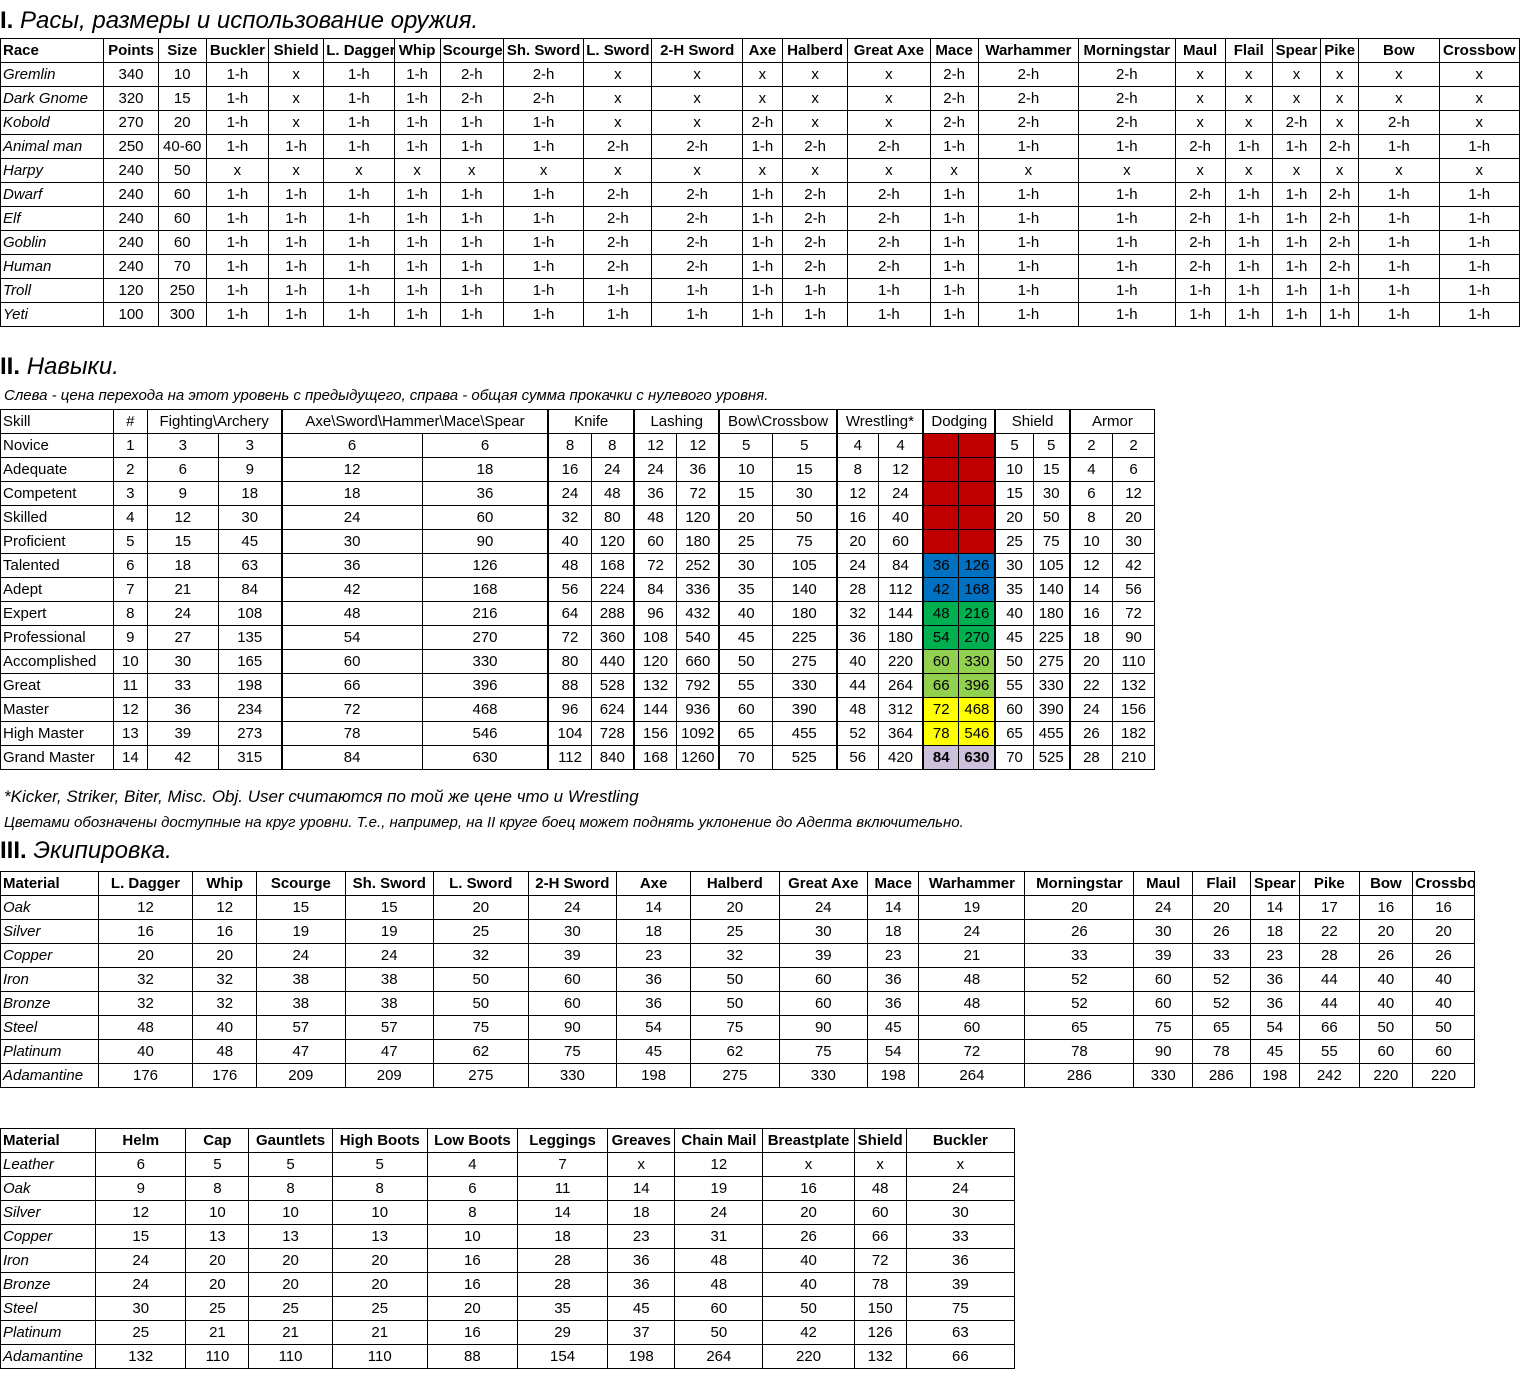 This screenshot has height=1379, width=1523. Describe the element at coordinates (1091, 685) in the screenshot. I see `table-cell: 22` at that location.